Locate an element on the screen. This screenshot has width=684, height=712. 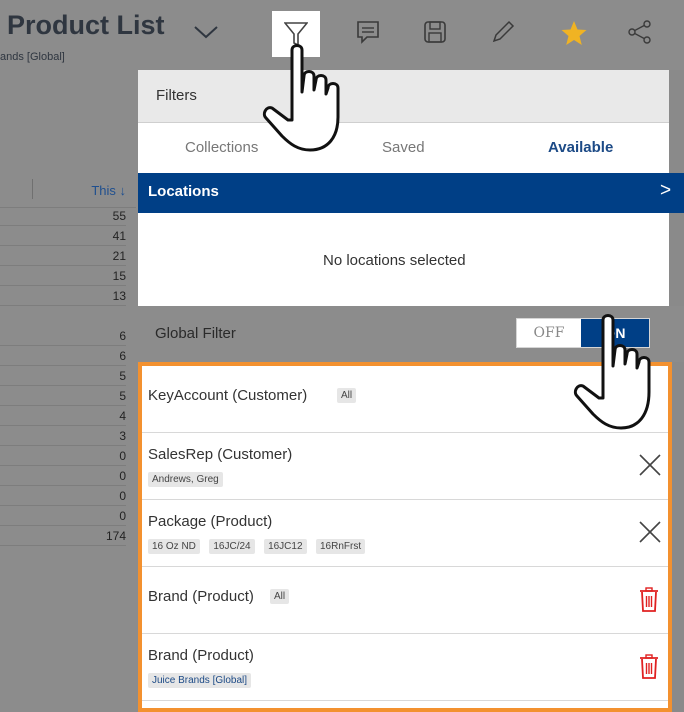
table-row: 15 is located at coordinates (63, 276).